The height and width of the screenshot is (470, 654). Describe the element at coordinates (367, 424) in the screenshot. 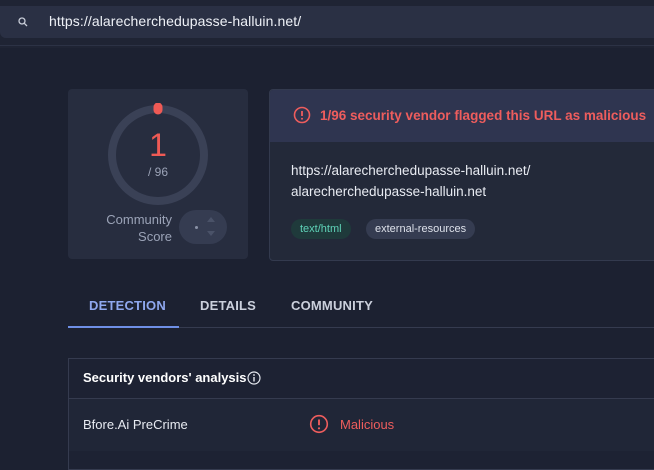

I see `vendor-result: Malicious` at that location.